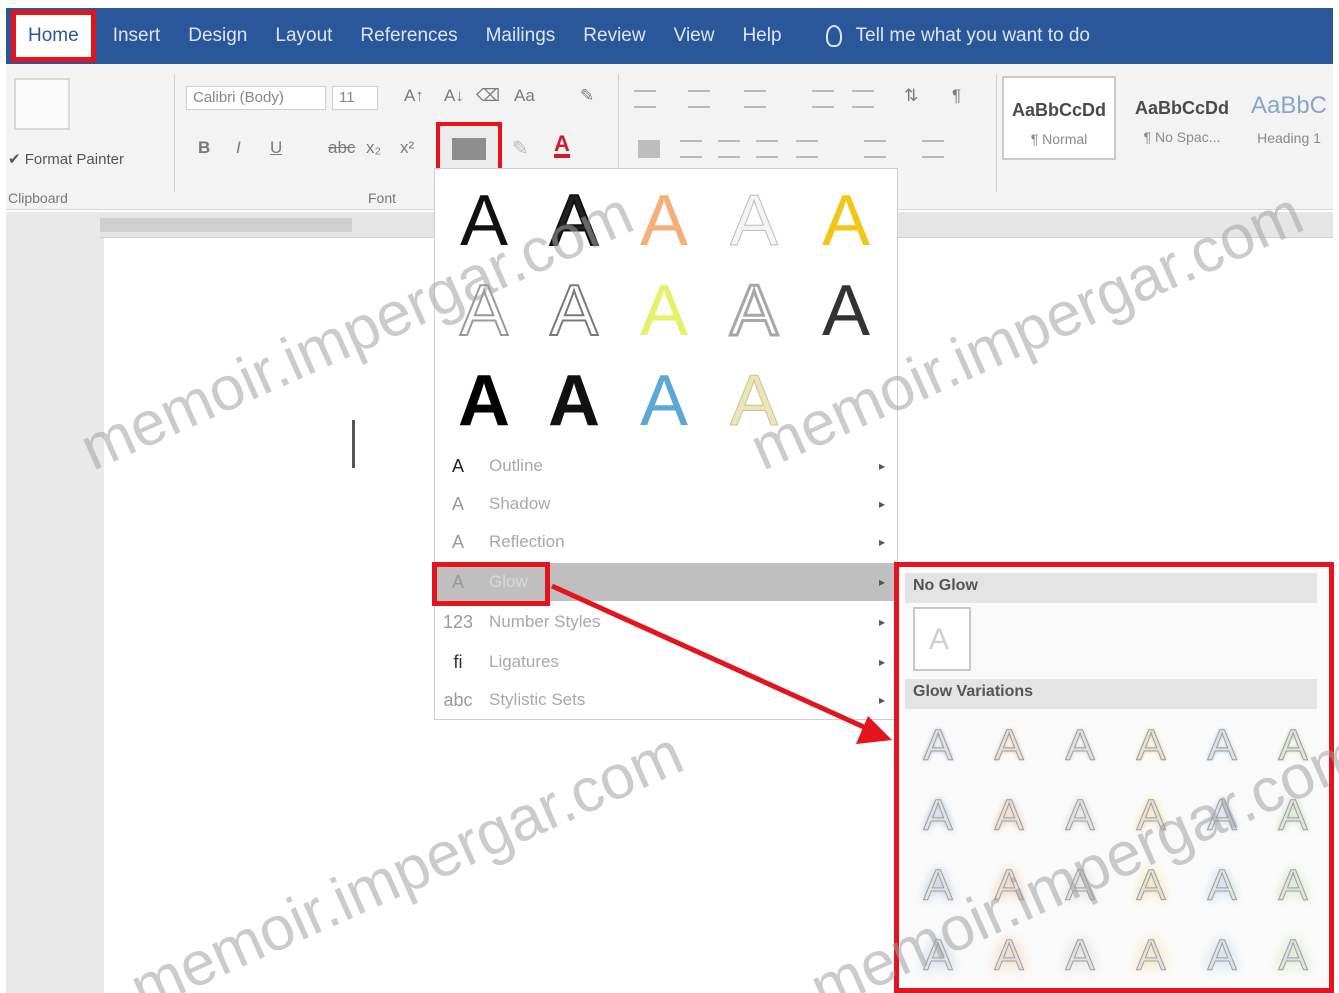 Image resolution: width=1339 pixels, height=993 pixels. I want to click on tab-references: References, so click(408, 36).